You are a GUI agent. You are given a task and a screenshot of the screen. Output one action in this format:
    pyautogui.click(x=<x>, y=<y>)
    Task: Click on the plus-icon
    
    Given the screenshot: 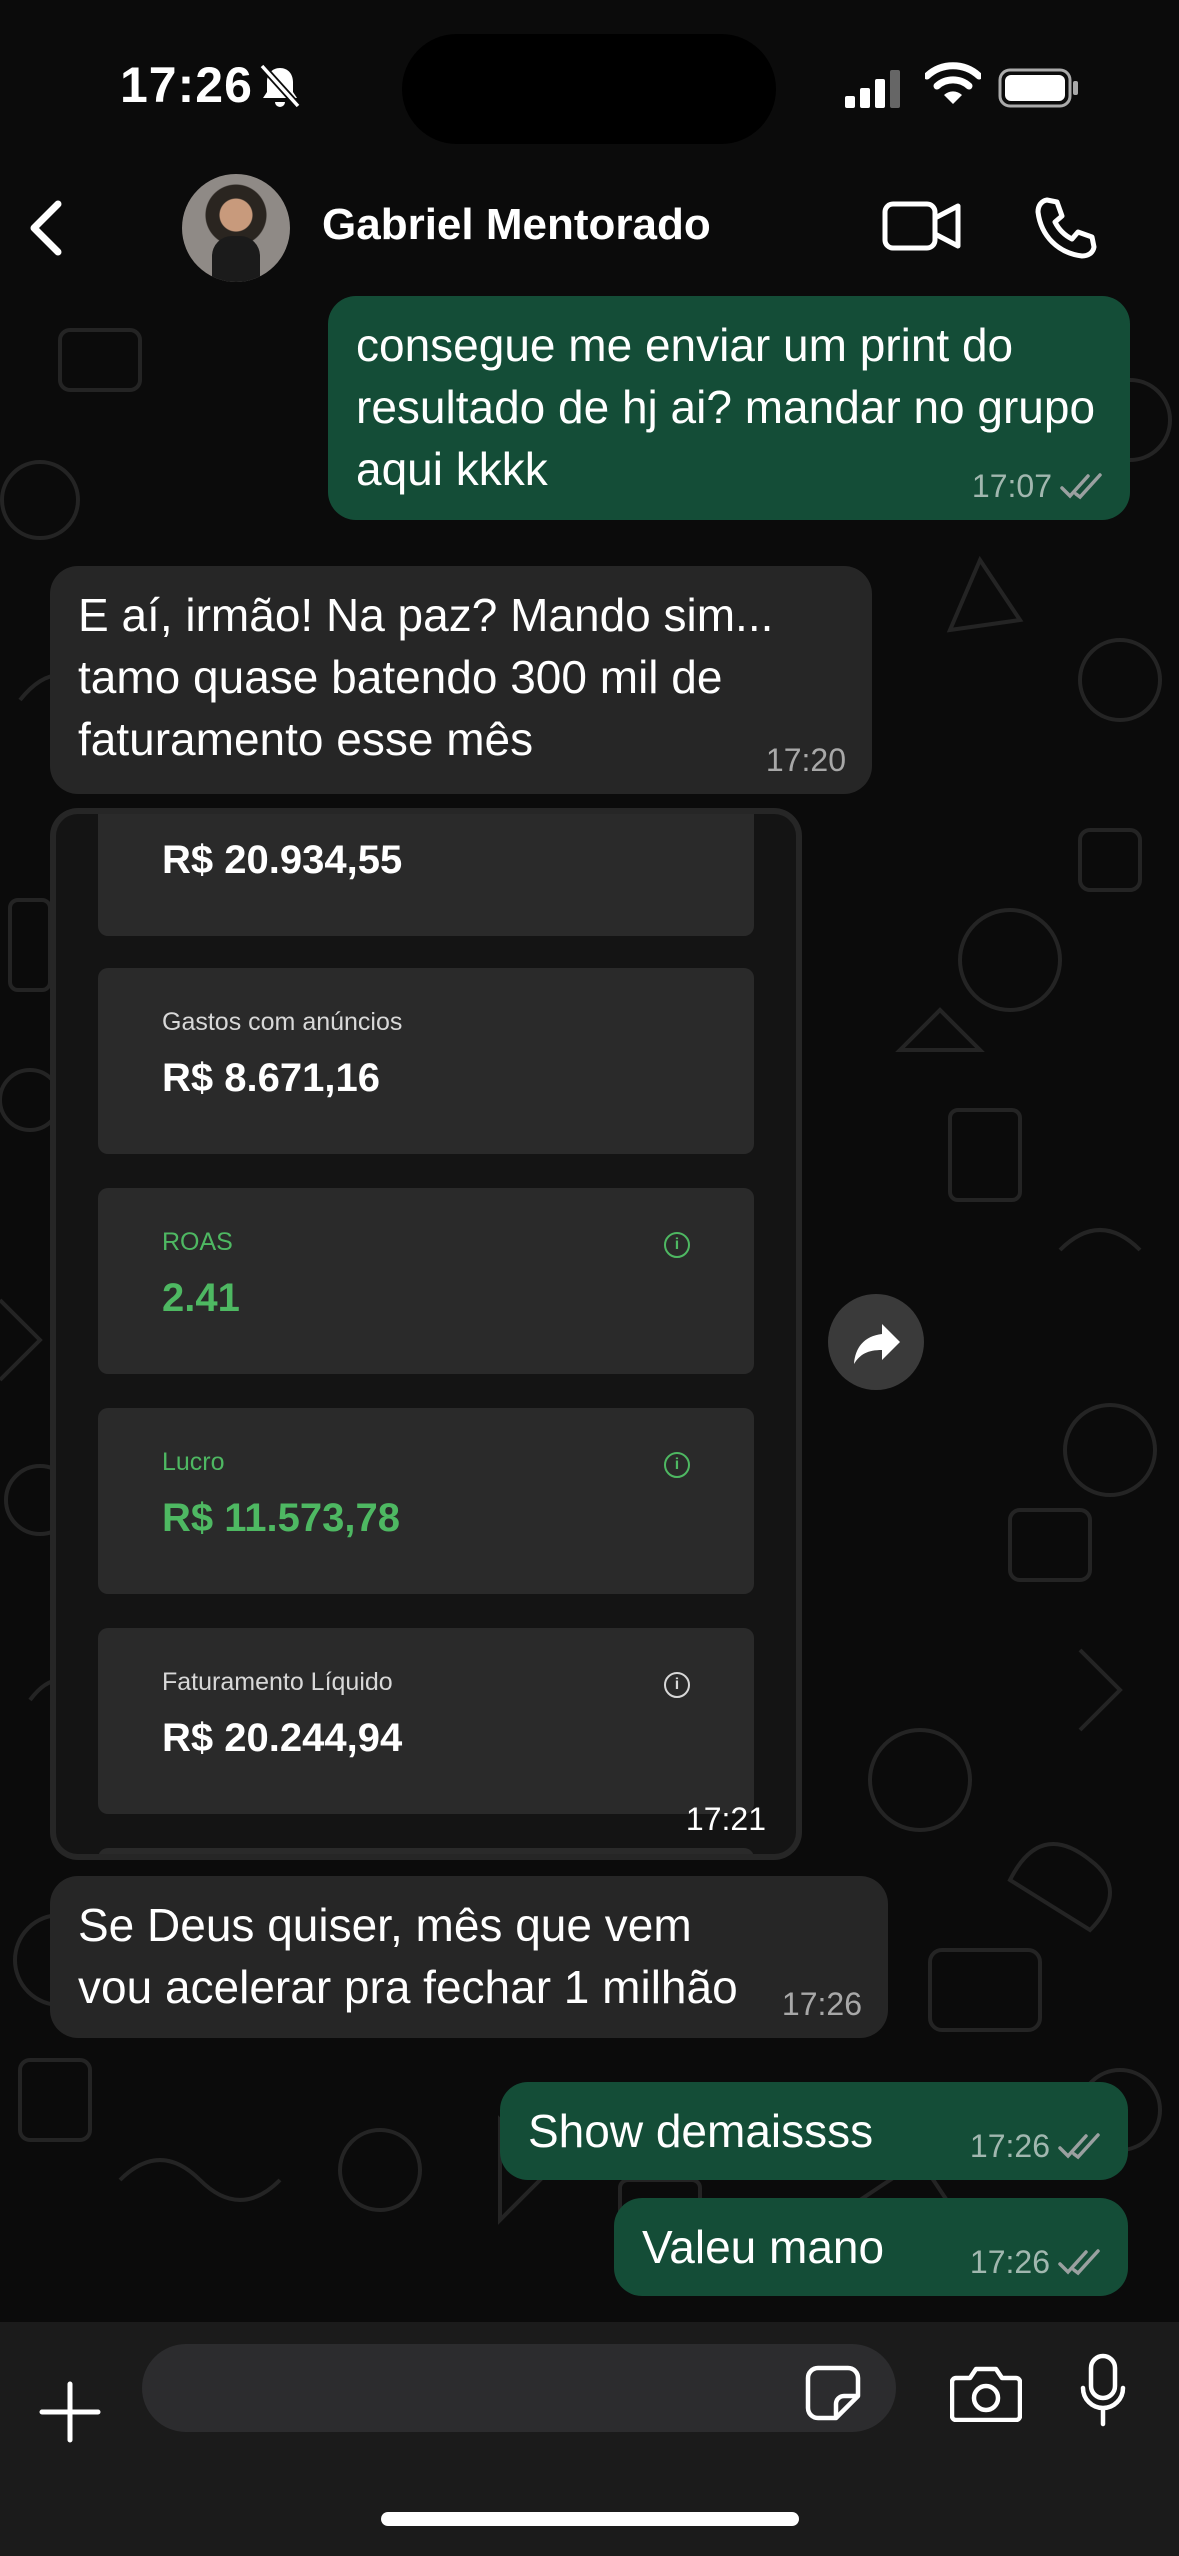 What is the action you would take?
    pyautogui.click(x=70, y=2412)
    